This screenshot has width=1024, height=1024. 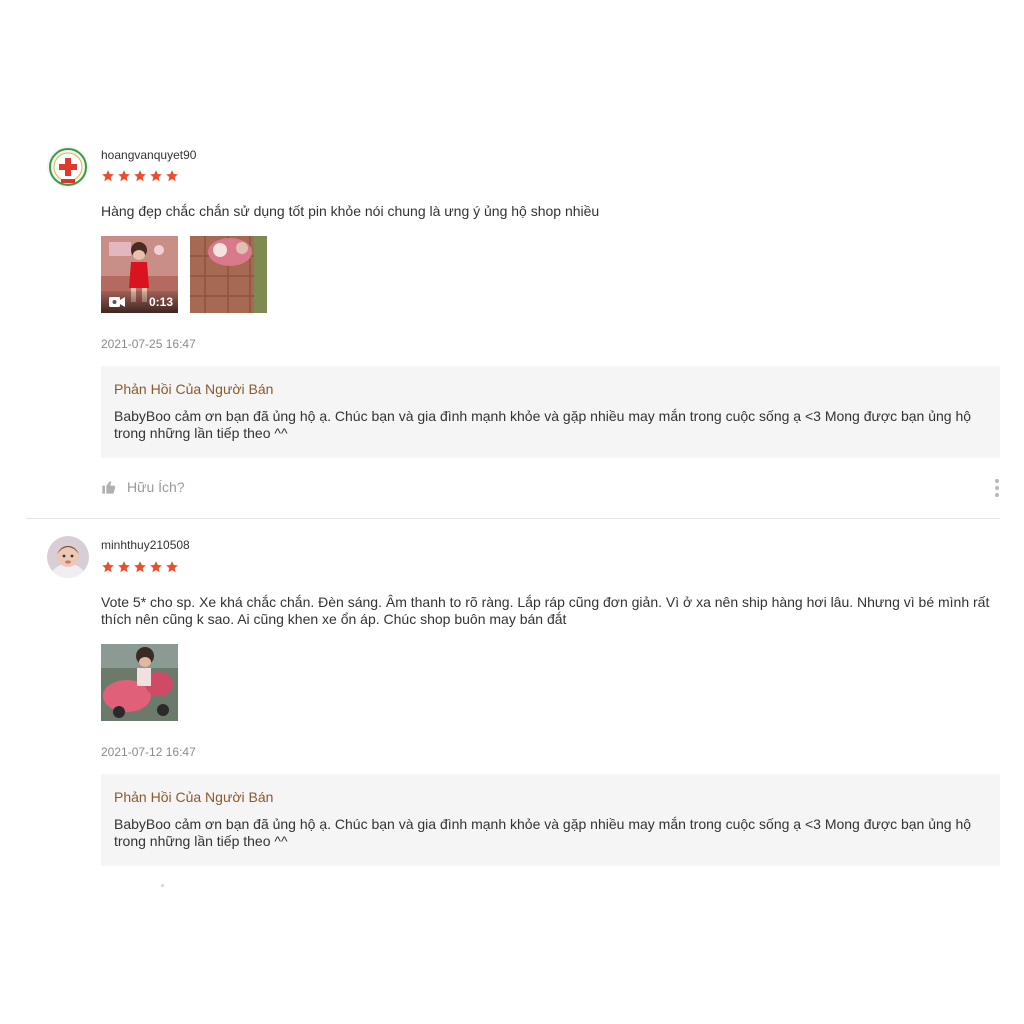 What do you see at coordinates (145, 545) in the screenshot?
I see `review-username: minhthuy210508` at bounding box center [145, 545].